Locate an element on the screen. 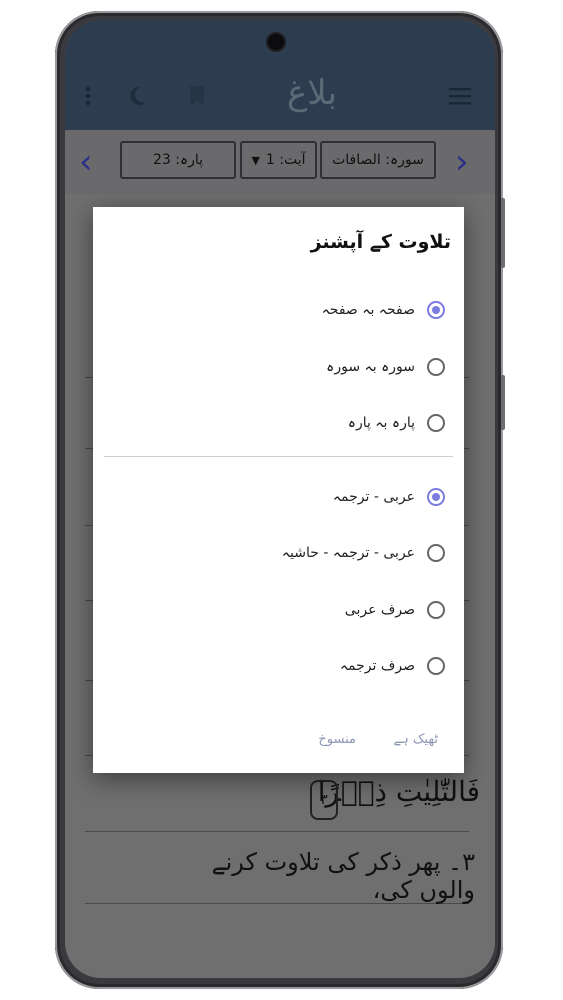  ayah-number-badge: ٣ is located at coordinates (324, 800).